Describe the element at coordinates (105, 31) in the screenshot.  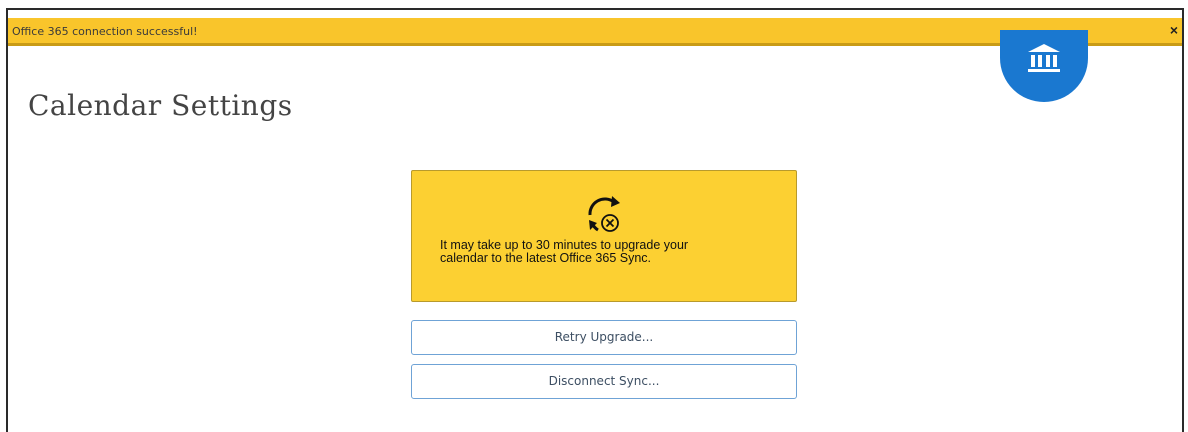
I see `banner-message: Office 365 connection successful!` at that location.